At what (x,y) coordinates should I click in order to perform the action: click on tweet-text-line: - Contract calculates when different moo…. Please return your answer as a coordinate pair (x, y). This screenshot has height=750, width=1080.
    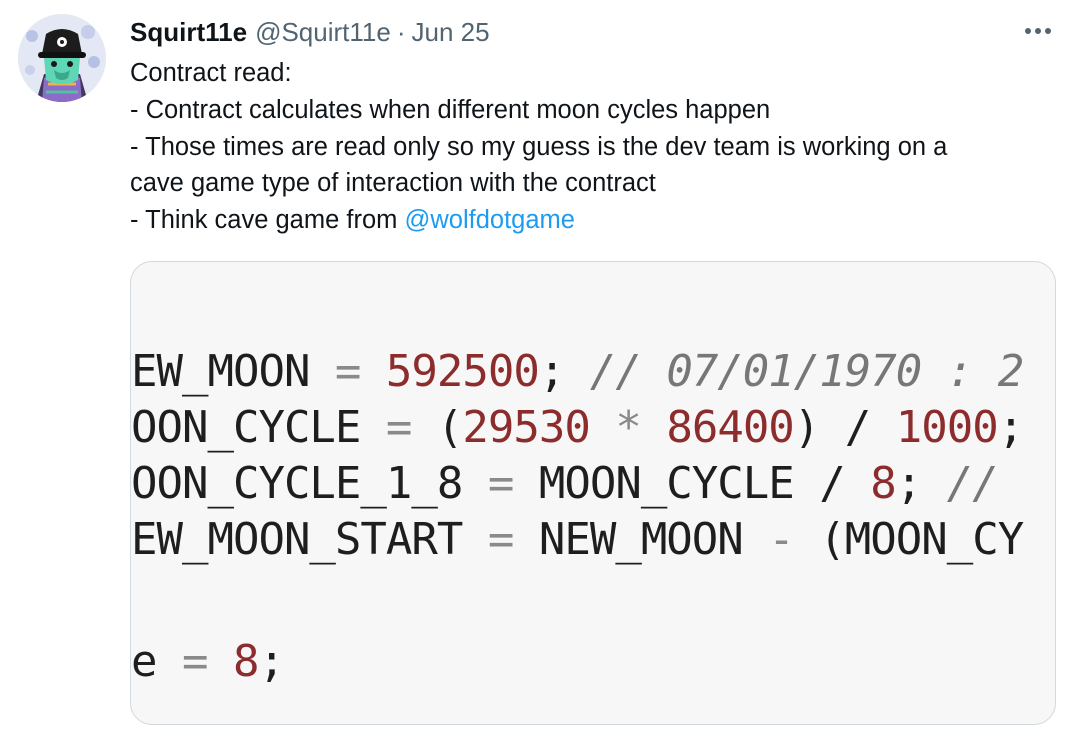
    Looking at the image, I should click on (450, 109).